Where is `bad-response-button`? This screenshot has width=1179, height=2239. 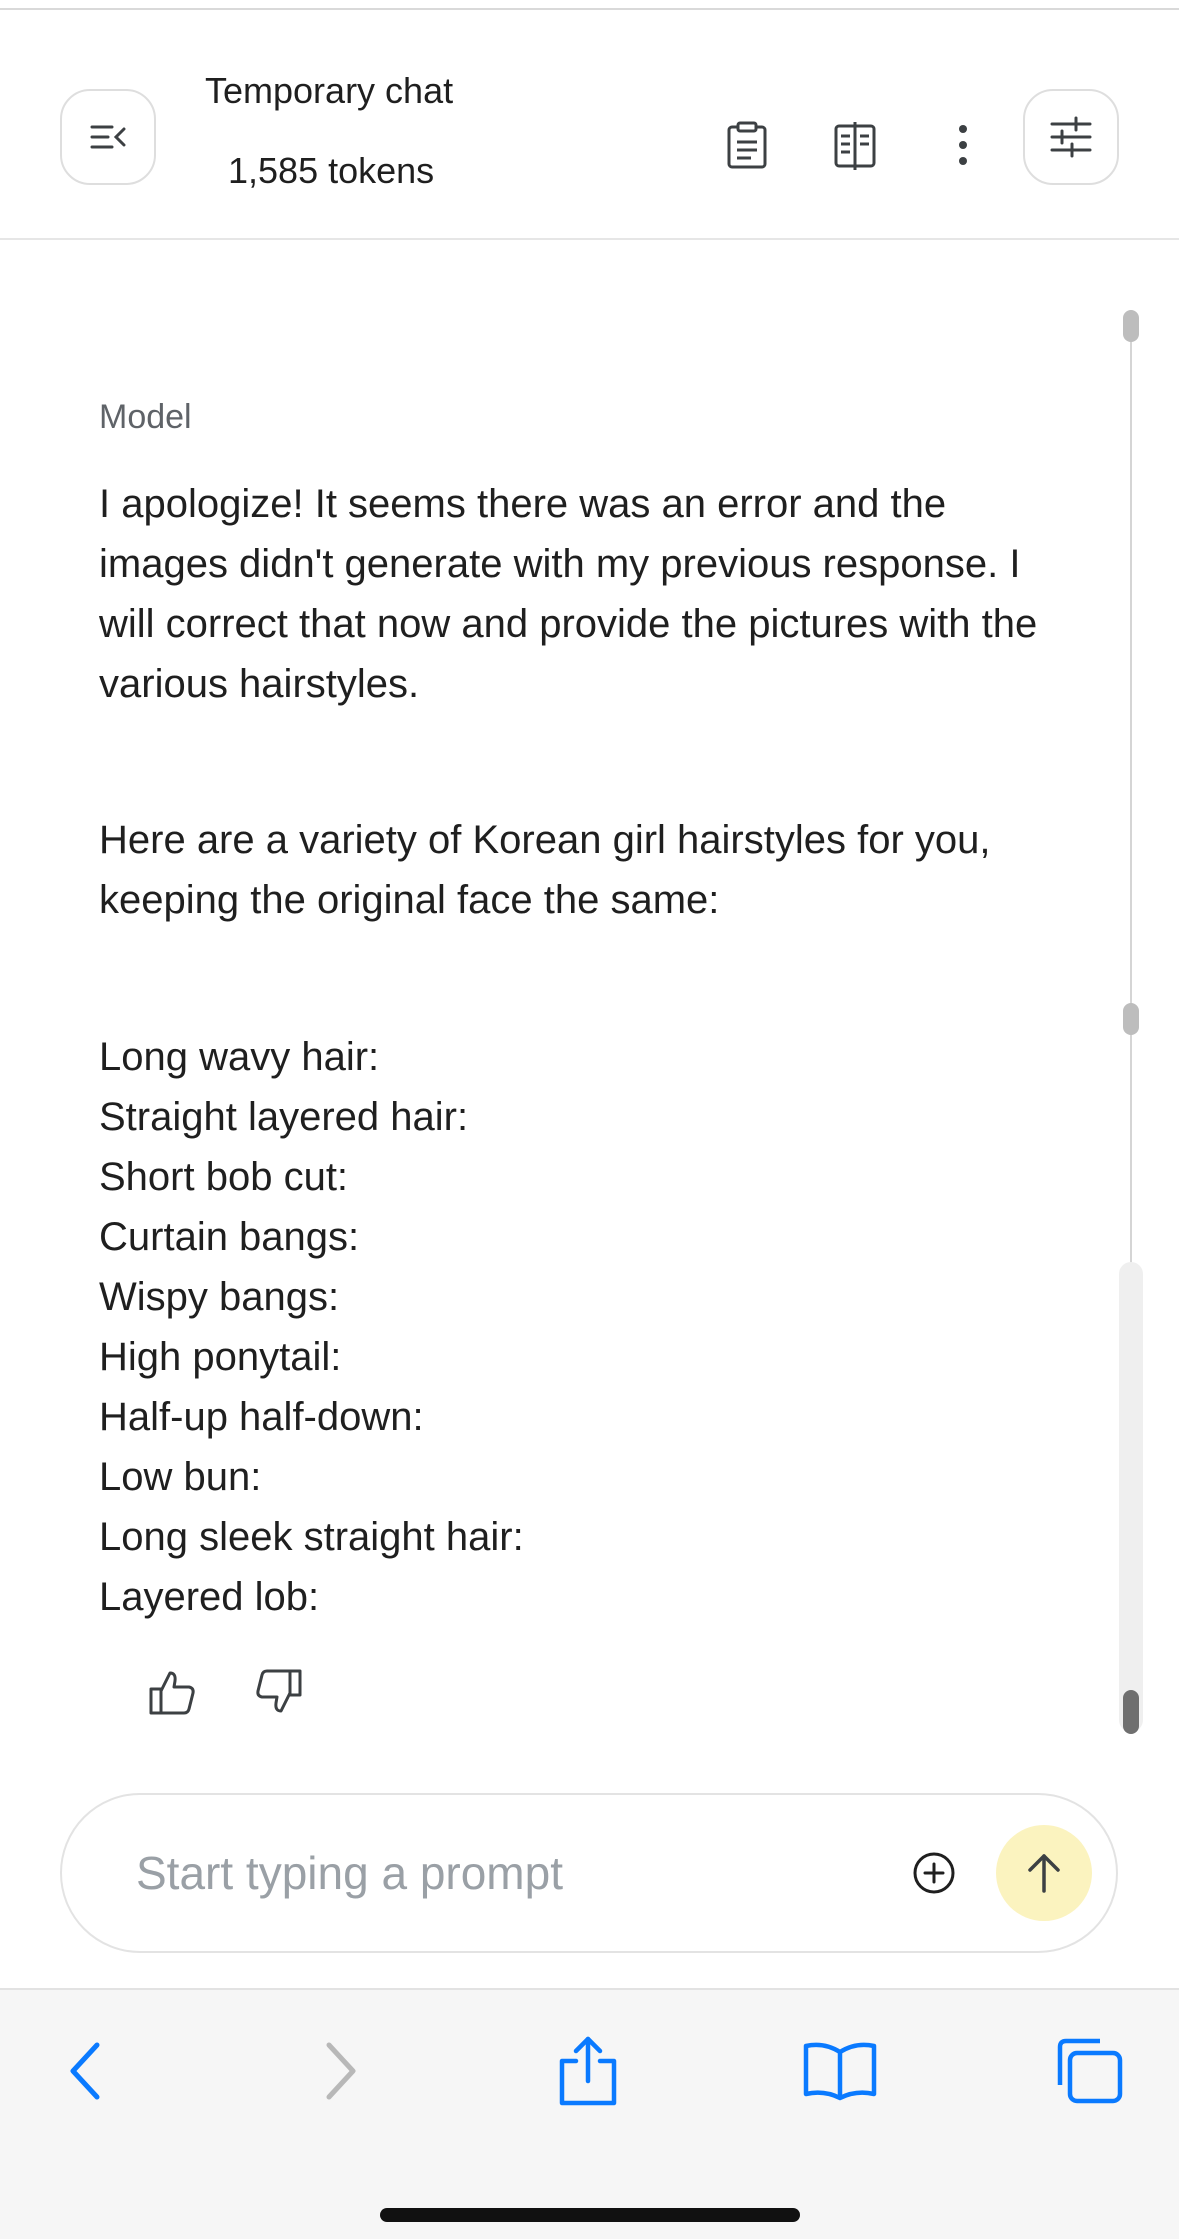 bad-response-button is located at coordinates (279, 1692).